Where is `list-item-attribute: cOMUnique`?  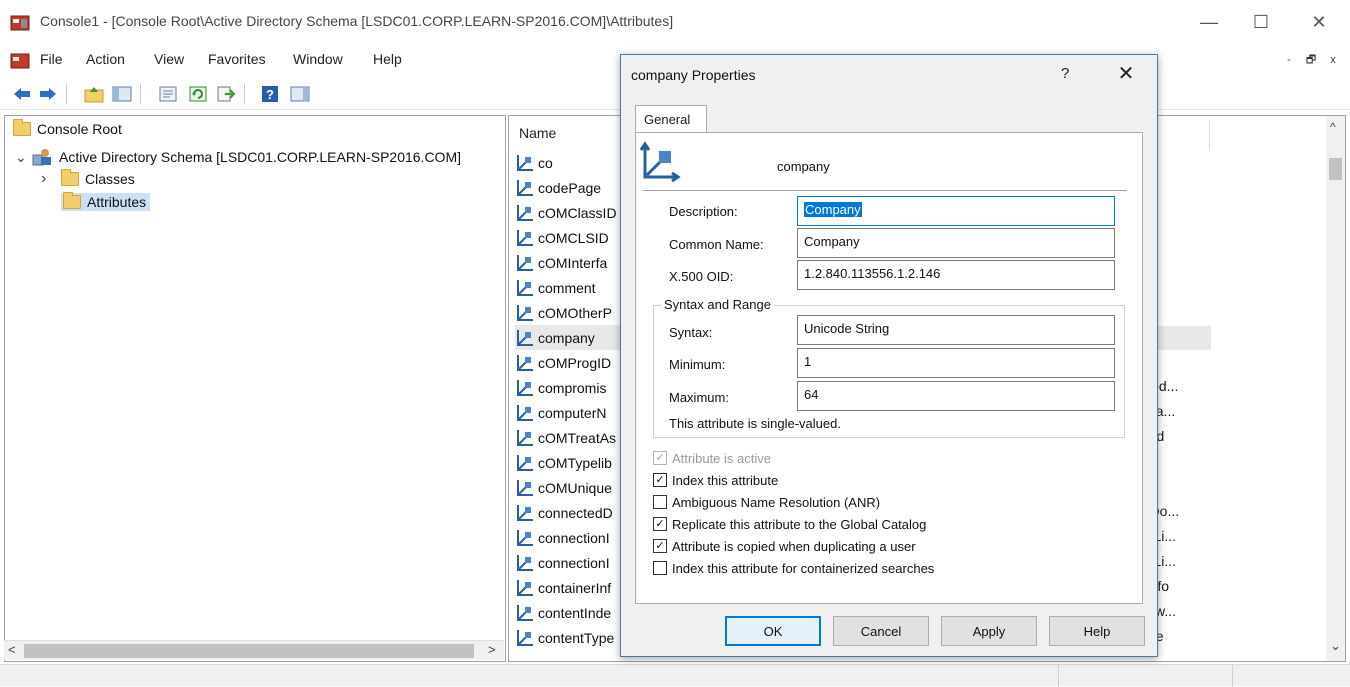
list-item-attribute: cOMUnique is located at coordinates (570, 487).